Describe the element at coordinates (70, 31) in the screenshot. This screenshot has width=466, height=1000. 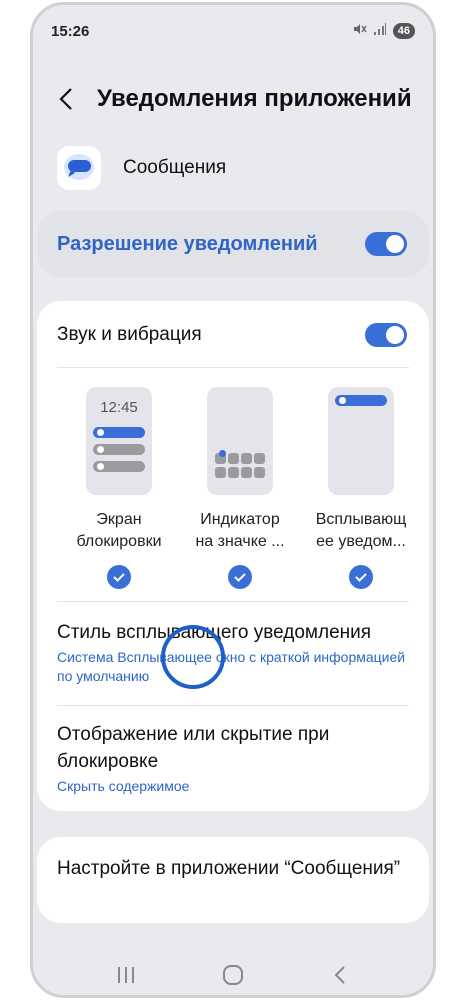
I see `status-time: 15:26` at that location.